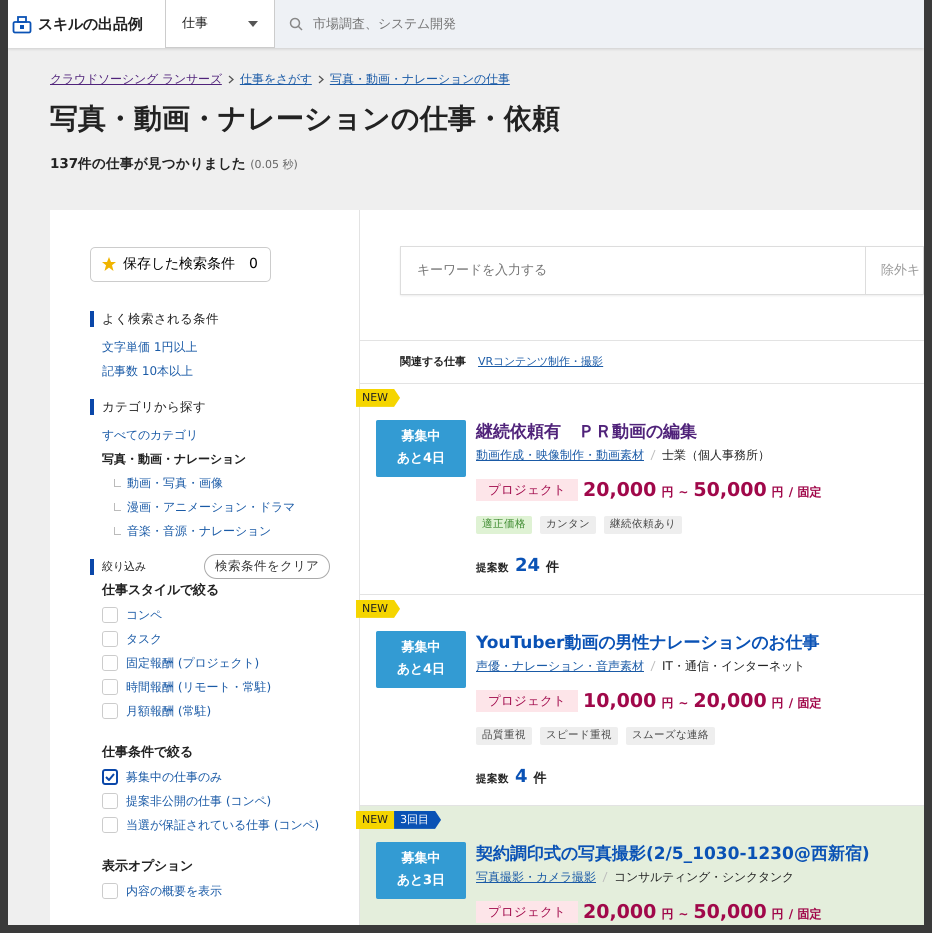  I want to click on price-min: 10,000, so click(619, 701).